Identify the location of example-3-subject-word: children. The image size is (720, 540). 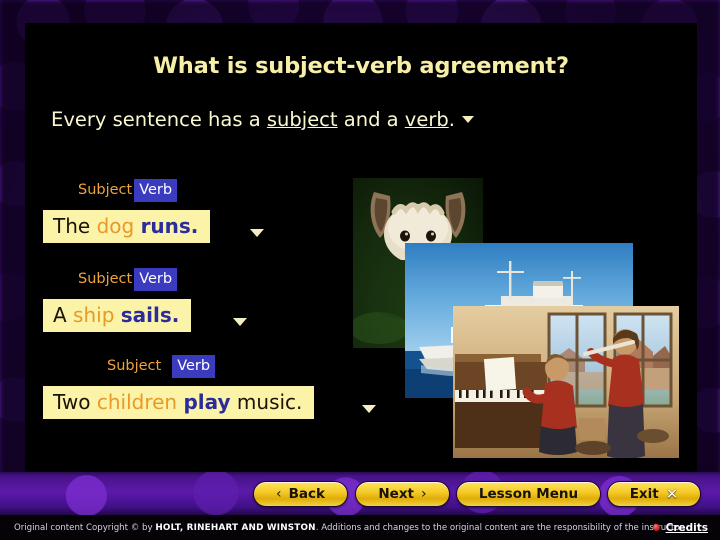
(137, 402).